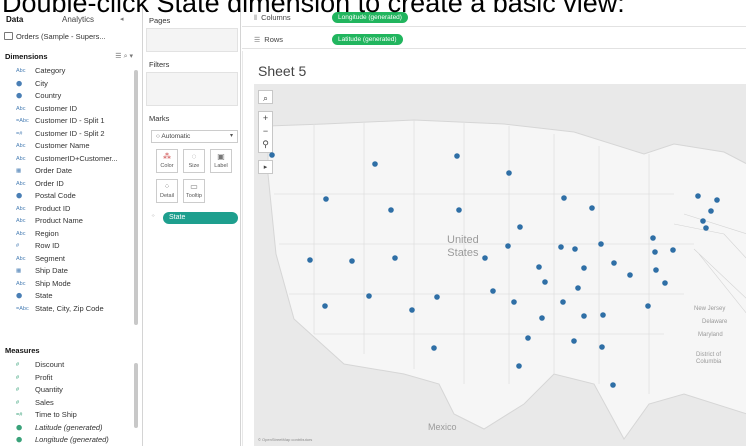 The height and width of the screenshot is (446, 746). What do you see at coordinates (66, 403) in the screenshot?
I see `field-item: # Sales` at bounding box center [66, 403].